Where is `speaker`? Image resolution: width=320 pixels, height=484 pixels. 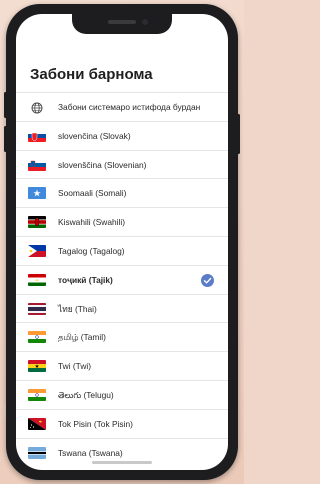
speaker is located at coordinates (122, 22).